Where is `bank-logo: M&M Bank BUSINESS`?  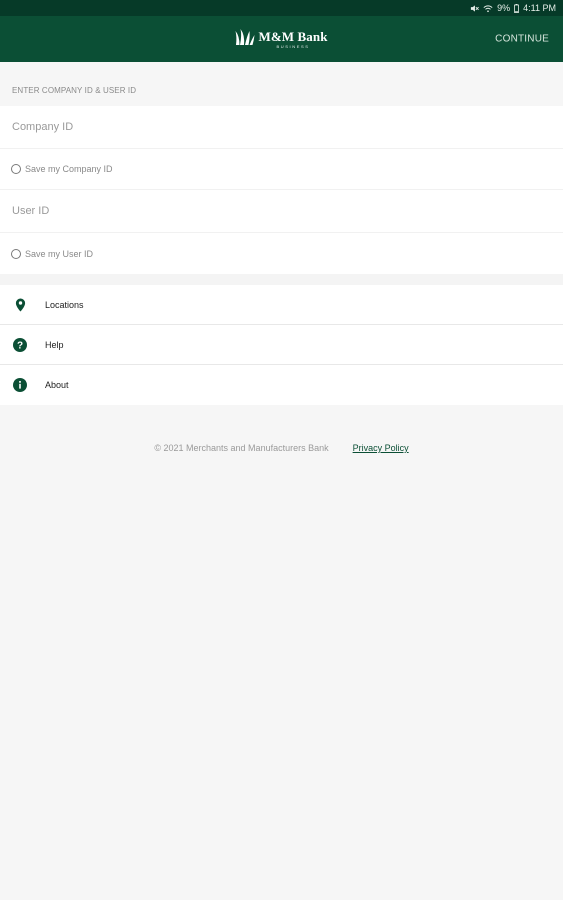 bank-logo: M&M Bank BUSINESS is located at coordinates (281, 39).